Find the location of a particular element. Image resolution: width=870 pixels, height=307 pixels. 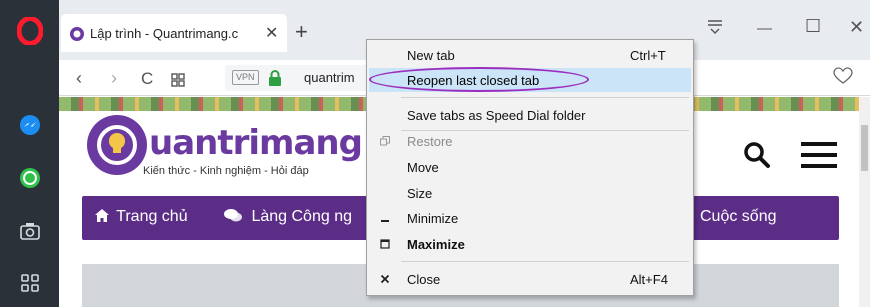

menu-item-shortcut: Alt+F4 is located at coordinates (649, 279).